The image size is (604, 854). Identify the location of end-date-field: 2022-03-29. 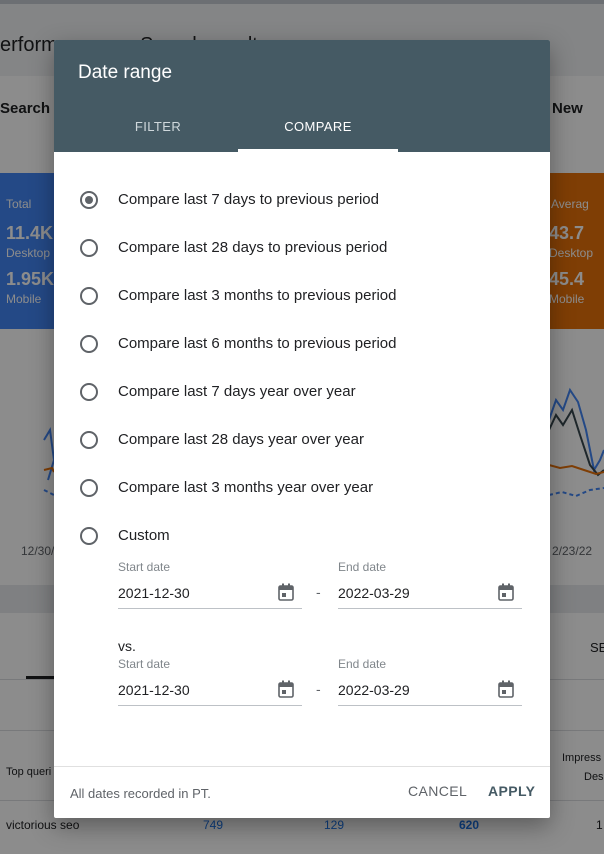
(430, 594).